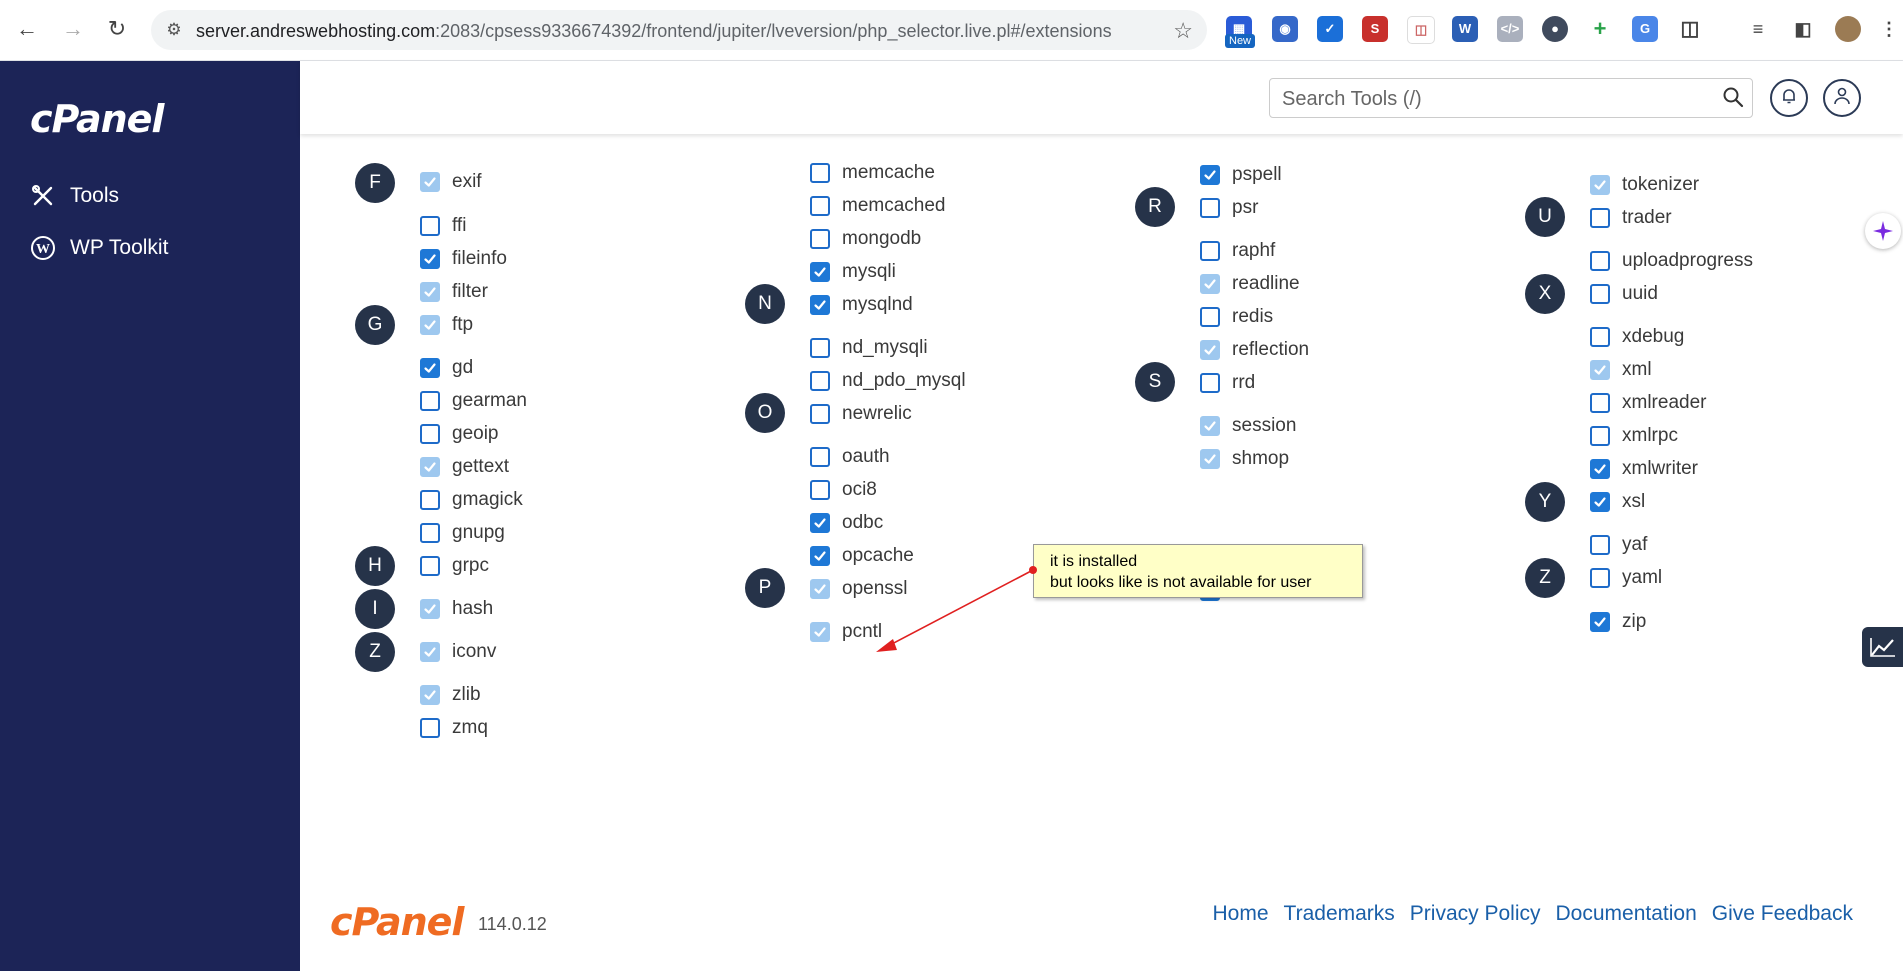 This screenshot has height=971, width=1903. What do you see at coordinates (865, 239) in the screenshot?
I see `extension-mongodb: mongodb` at bounding box center [865, 239].